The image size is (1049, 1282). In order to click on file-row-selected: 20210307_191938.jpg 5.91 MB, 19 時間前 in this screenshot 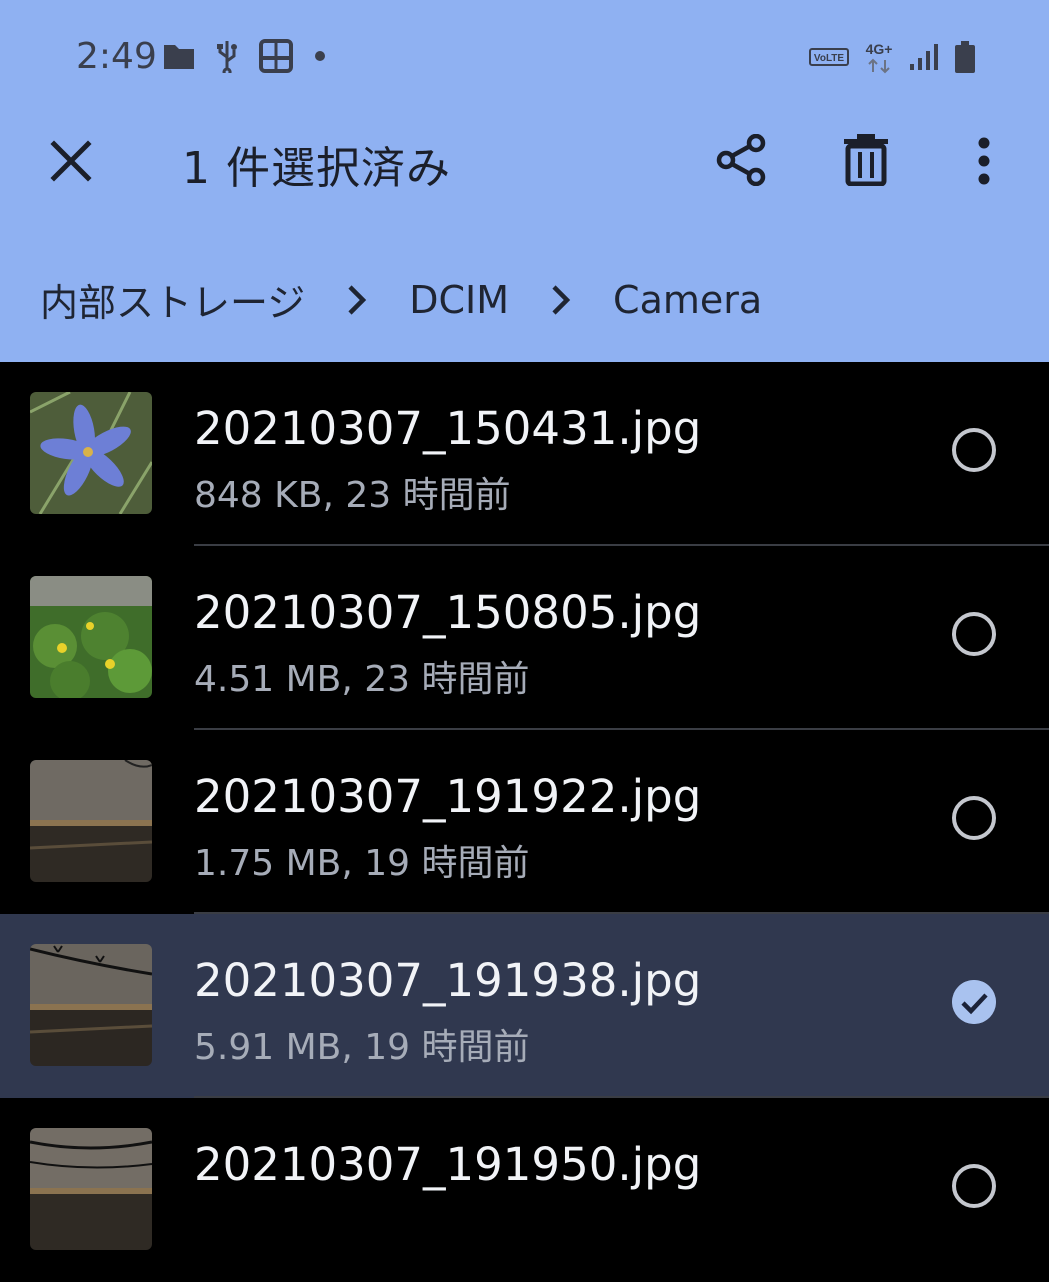, I will do `click(524, 1006)`.